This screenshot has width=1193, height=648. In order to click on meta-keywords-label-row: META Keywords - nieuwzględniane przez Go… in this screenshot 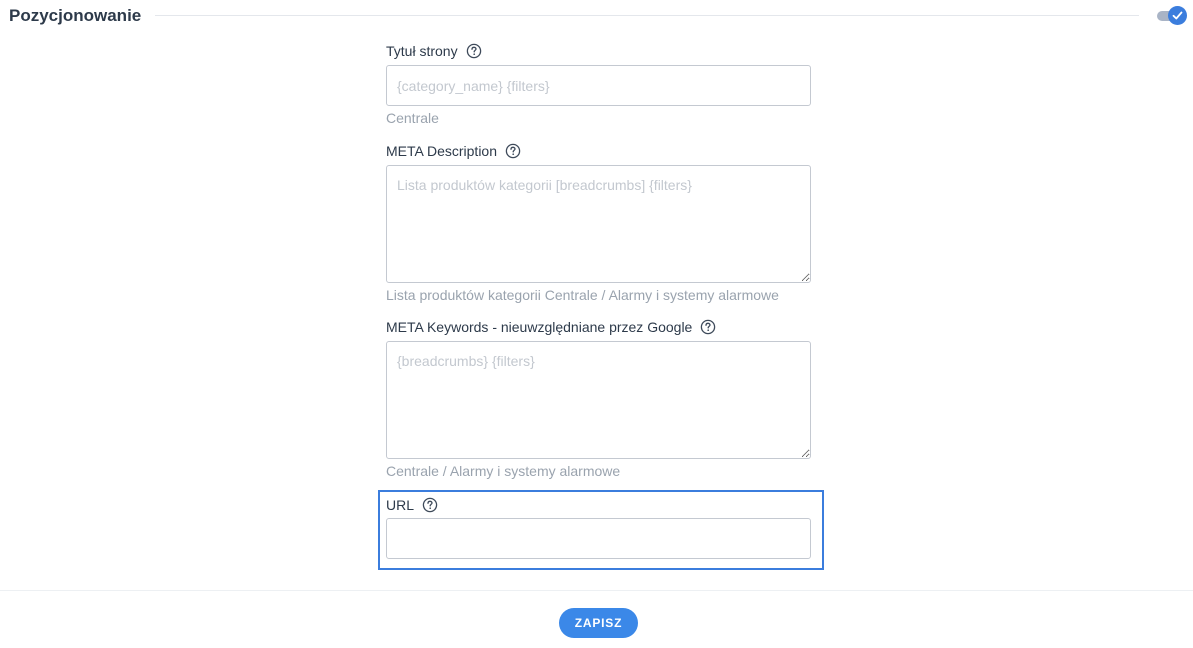, I will do `click(598, 327)`.